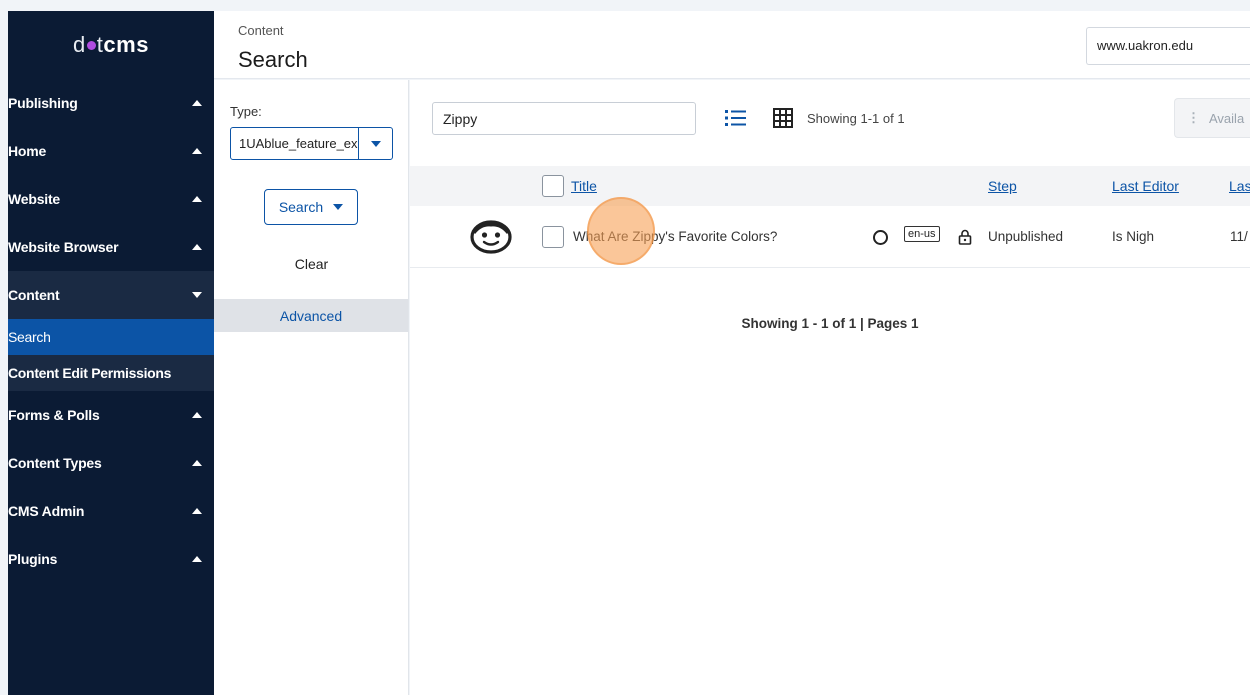 The height and width of the screenshot is (695, 1250). What do you see at coordinates (79, 44) in the screenshot?
I see `logo-text-d: d` at bounding box center [79, 44].